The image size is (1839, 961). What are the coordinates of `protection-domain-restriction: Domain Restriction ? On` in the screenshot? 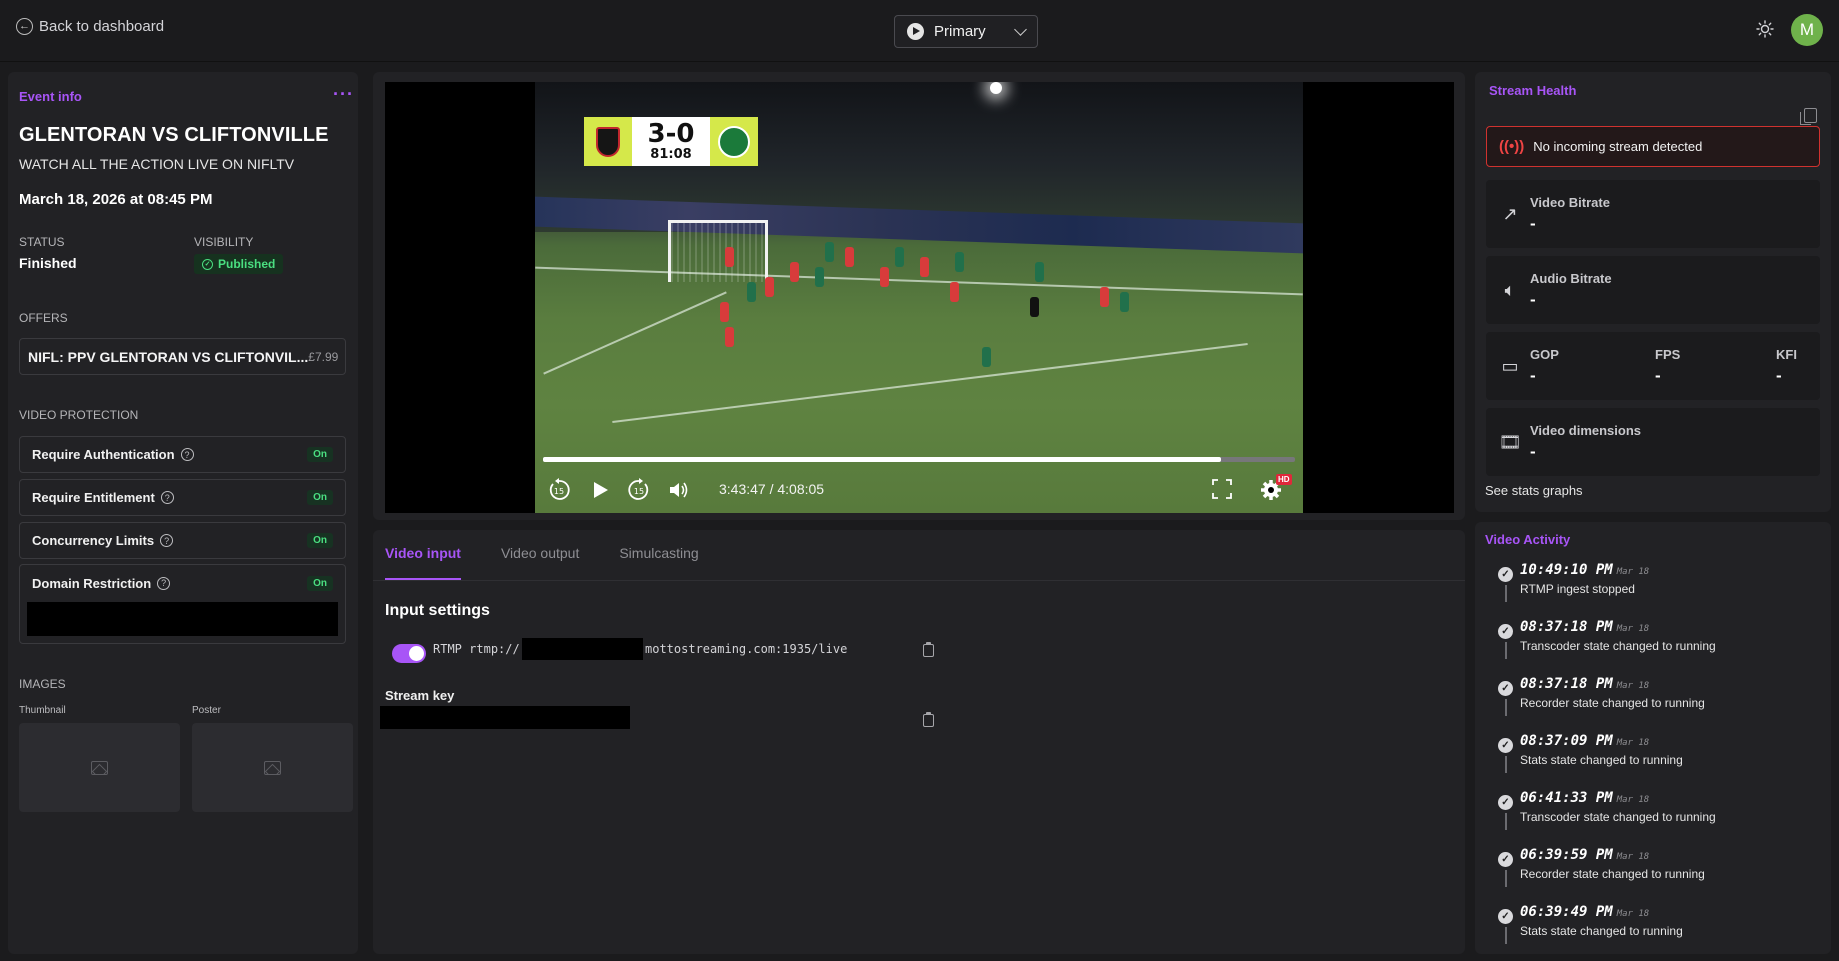 It's located at (182, 604).